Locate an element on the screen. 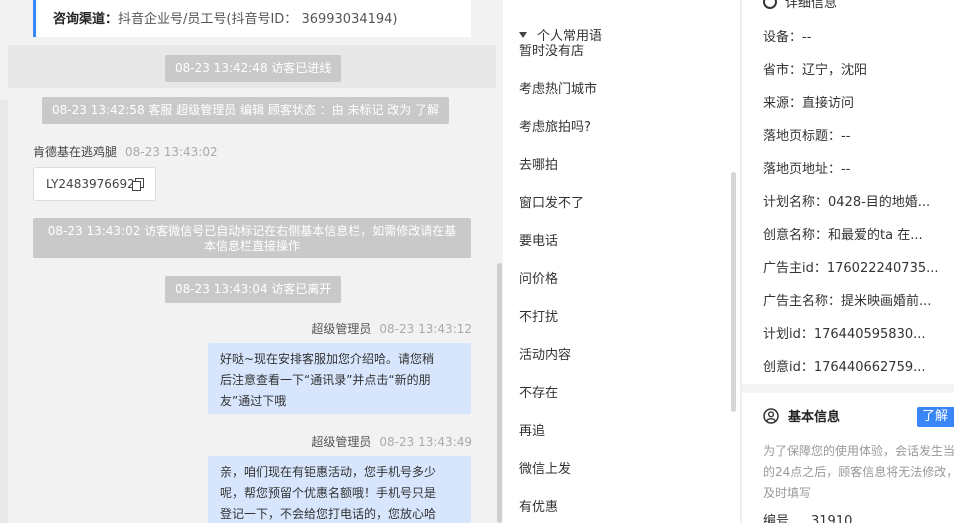 Image resolution: width=954 pixels, height=523 pixels. source-channel-card: 咨询渠道：抖音企业号/员工号(抖音号ID： 36993034194) is located at coordinates (252, 18).